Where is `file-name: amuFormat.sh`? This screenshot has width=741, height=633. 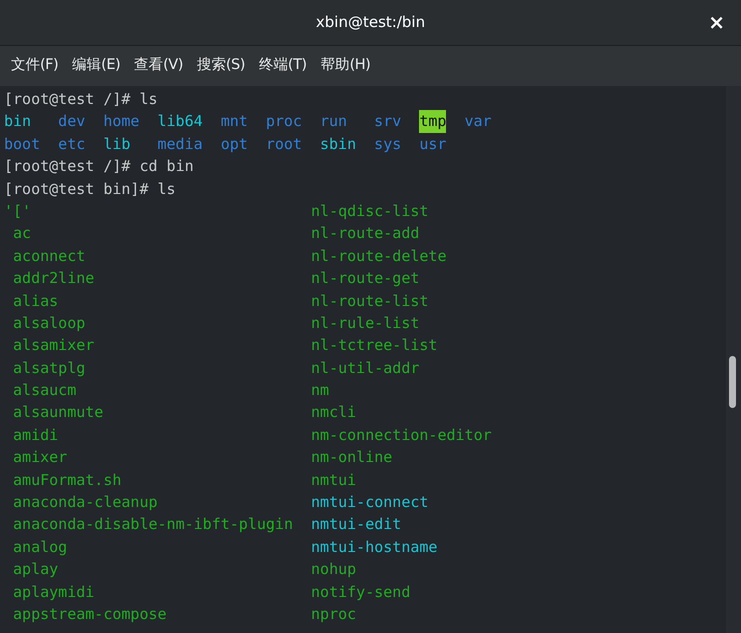 file-name: amuFormat.sh is located at coordinates (67, 480).